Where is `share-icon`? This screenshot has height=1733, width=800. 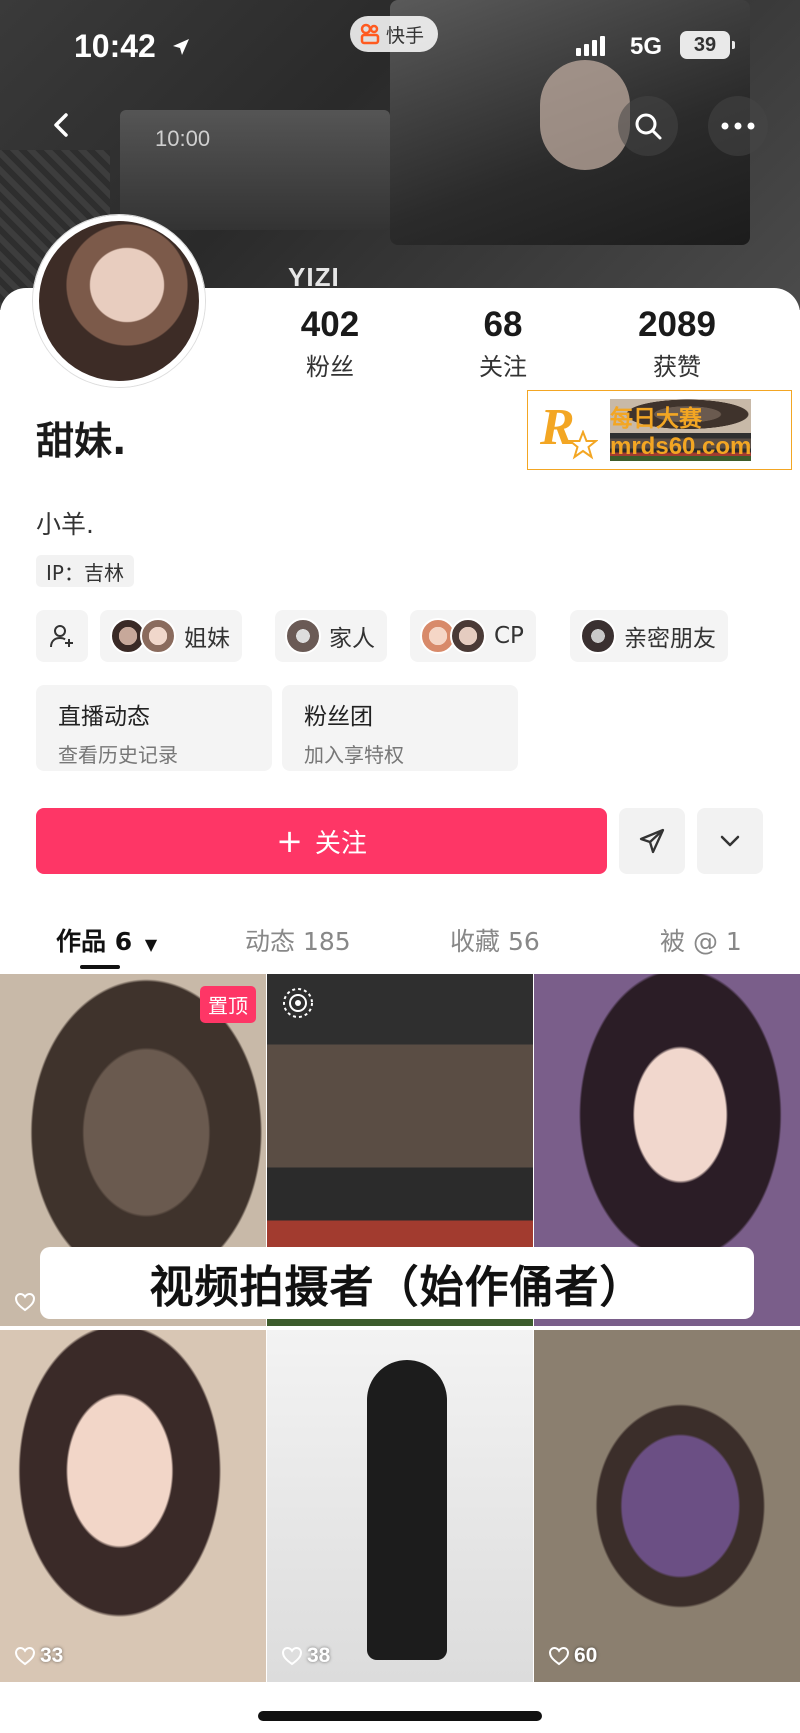
share-icon is located at coordinates (652, 841).